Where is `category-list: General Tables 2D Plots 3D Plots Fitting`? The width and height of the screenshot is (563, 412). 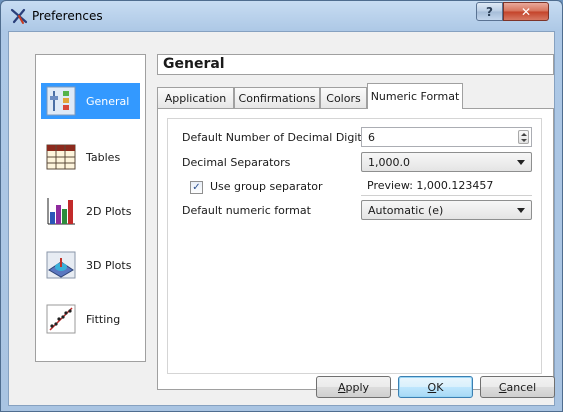
category-list: General Tables 2D Plots 3D Plots Fitting is located at coordinates (90, 208).